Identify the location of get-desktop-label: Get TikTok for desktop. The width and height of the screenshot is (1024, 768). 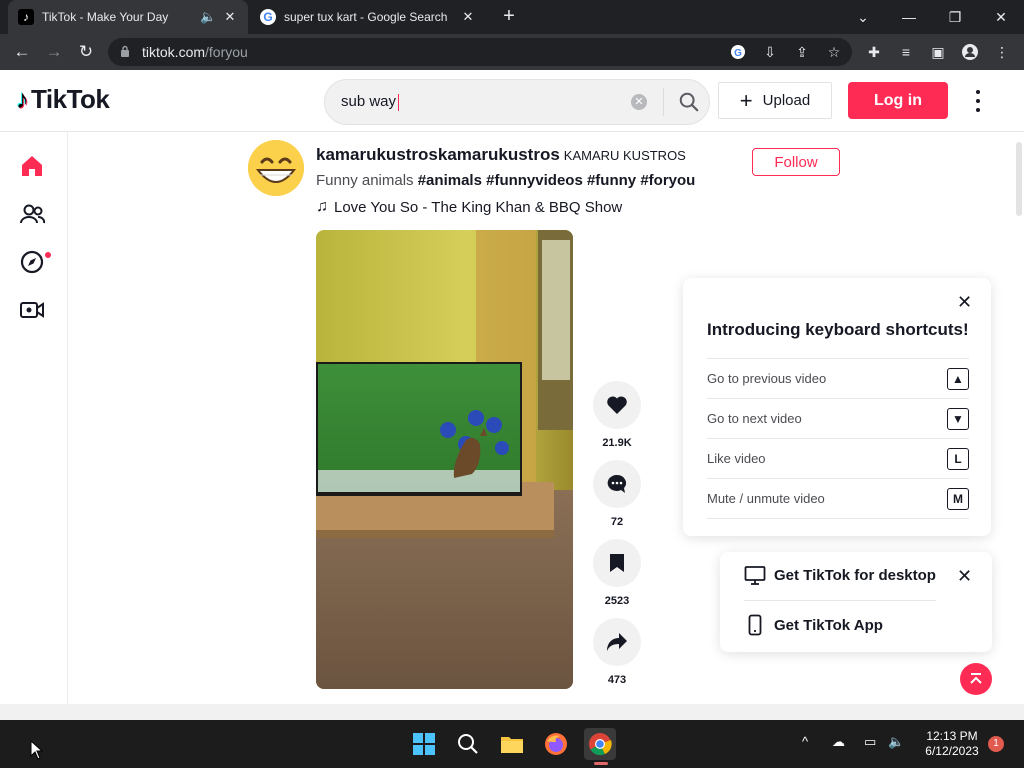
(855, 575).